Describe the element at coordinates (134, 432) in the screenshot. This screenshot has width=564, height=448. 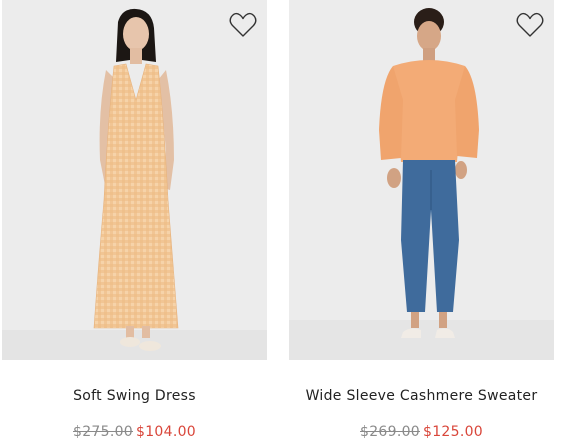
I see `product-price: $275.00 $104.00` at that location.